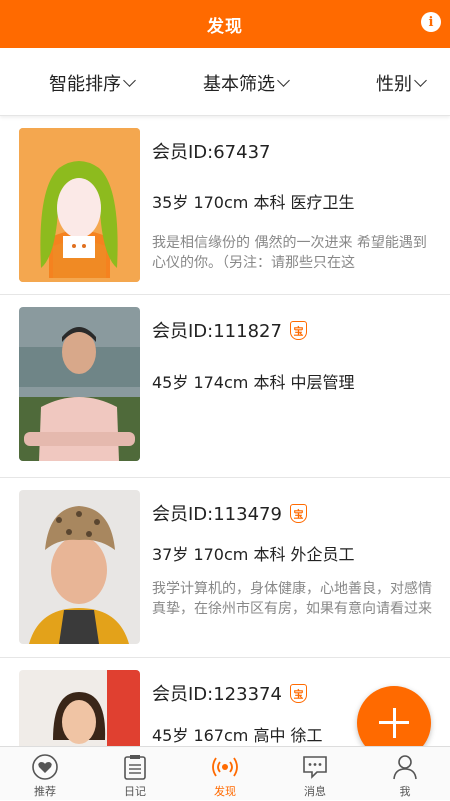 The image size is (450, 801). What do you see at coordinates (239, 84) in the screenshot?
I see `filter-label: 基本筛选` at bounding box center [239, 84].